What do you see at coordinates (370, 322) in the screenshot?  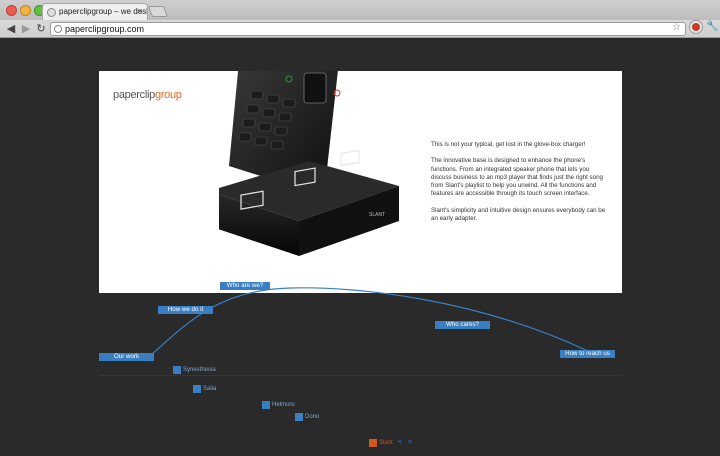 I see `timeline-curve` at bounding box center [370, 322].